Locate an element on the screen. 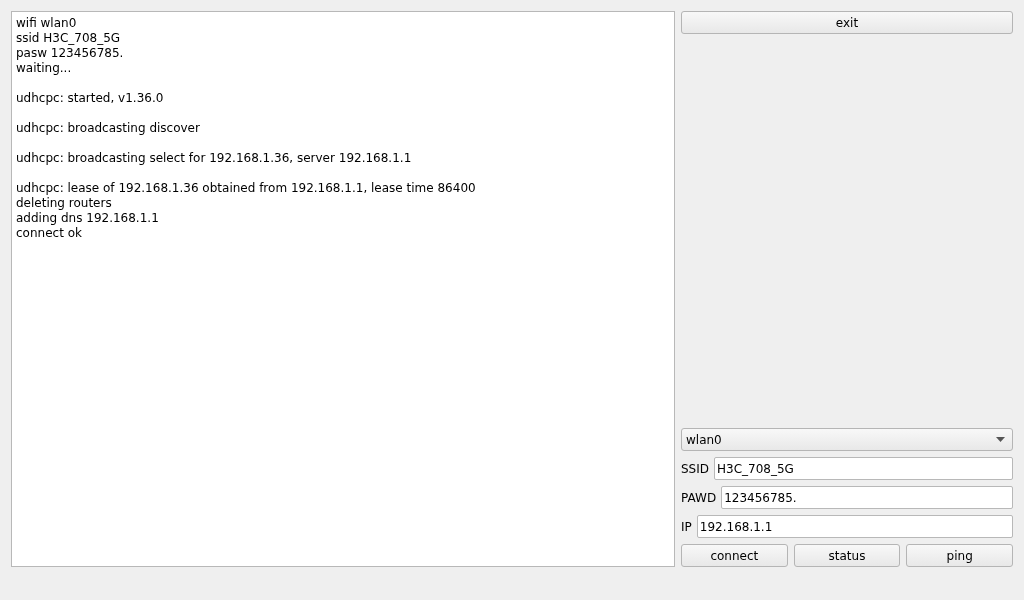 The height and width of the screenshot is (600, 1024). interface-dropdown: wlan0 is located at coordinates (847, 439).